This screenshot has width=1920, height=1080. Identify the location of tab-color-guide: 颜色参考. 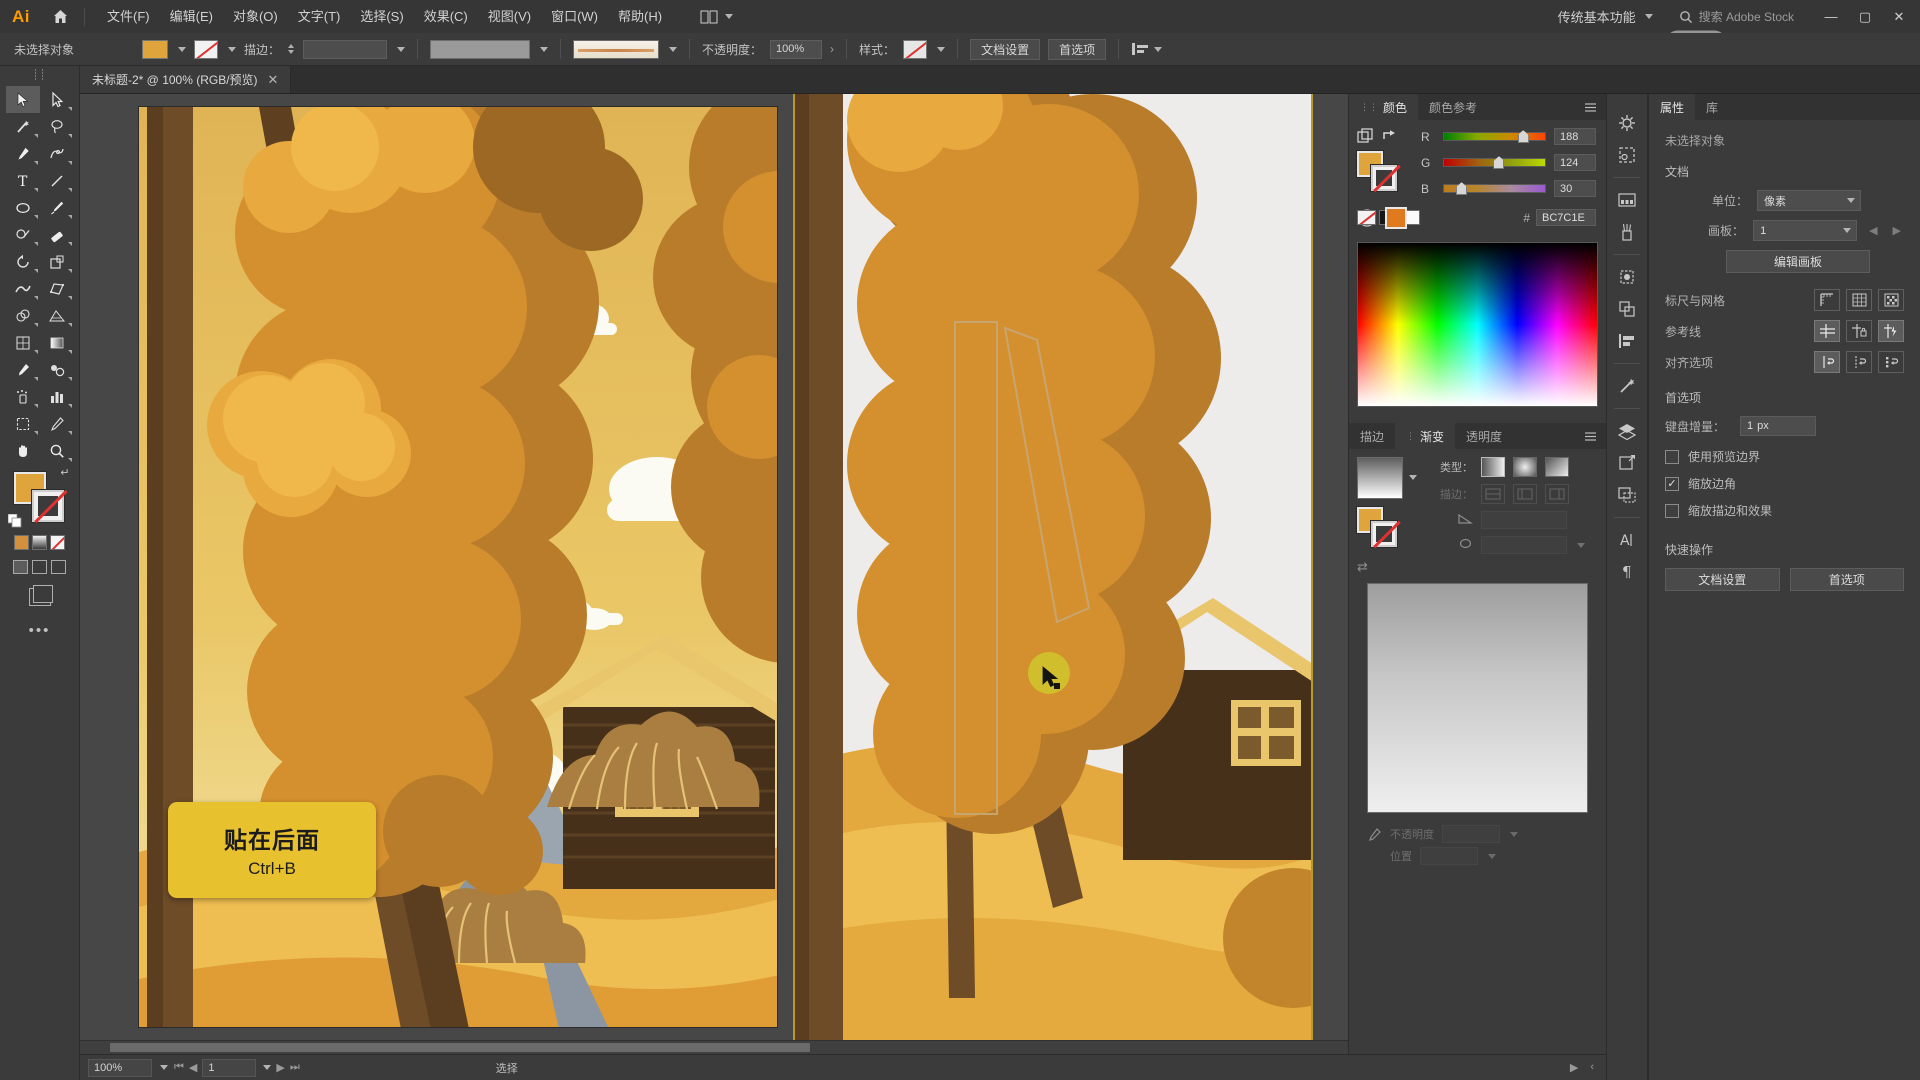
(1453, 107).